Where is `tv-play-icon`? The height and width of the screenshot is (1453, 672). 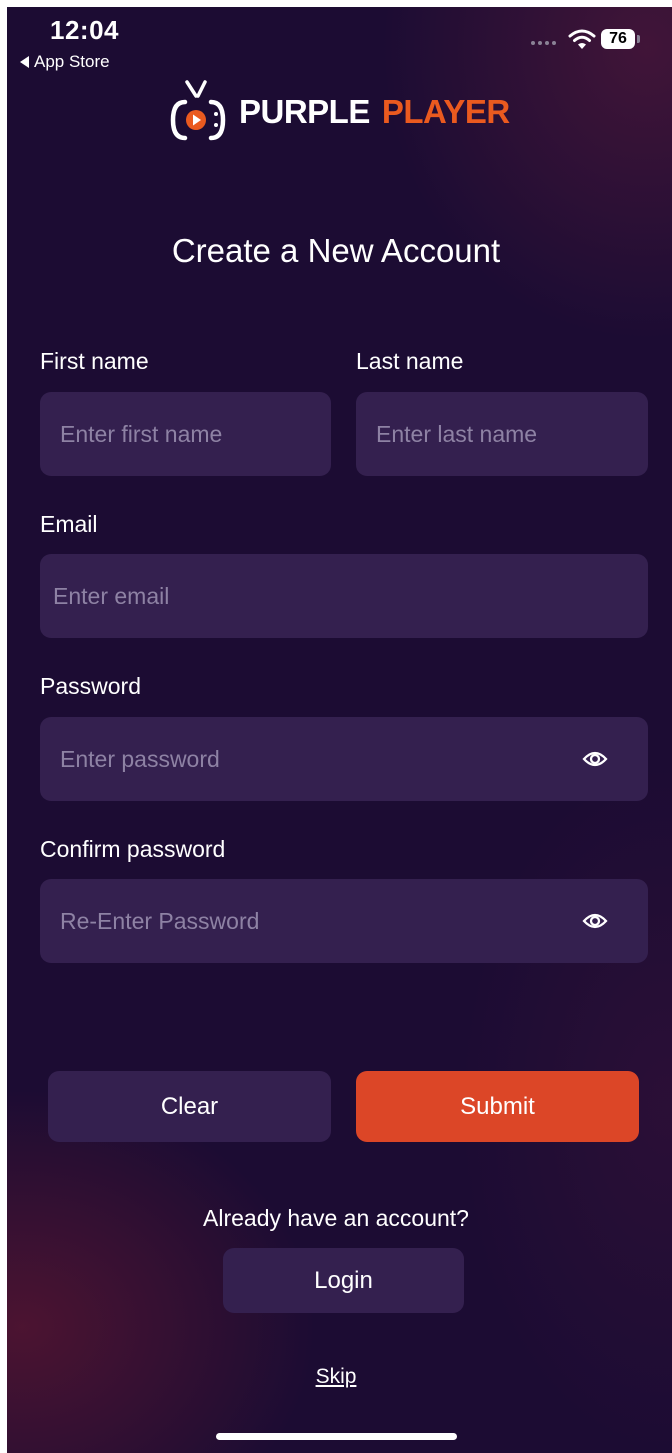
tv-play-icon is located at coordinates (198, 110).